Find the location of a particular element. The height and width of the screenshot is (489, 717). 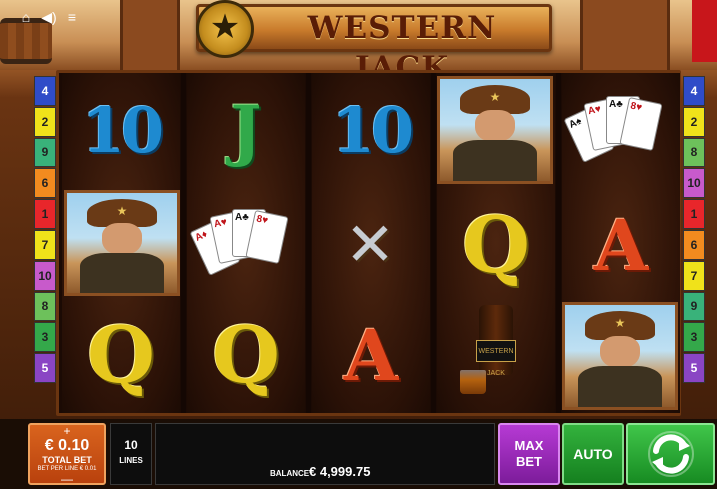

bottle-label: WESTERN JACK is located at coordinates (496, 358).